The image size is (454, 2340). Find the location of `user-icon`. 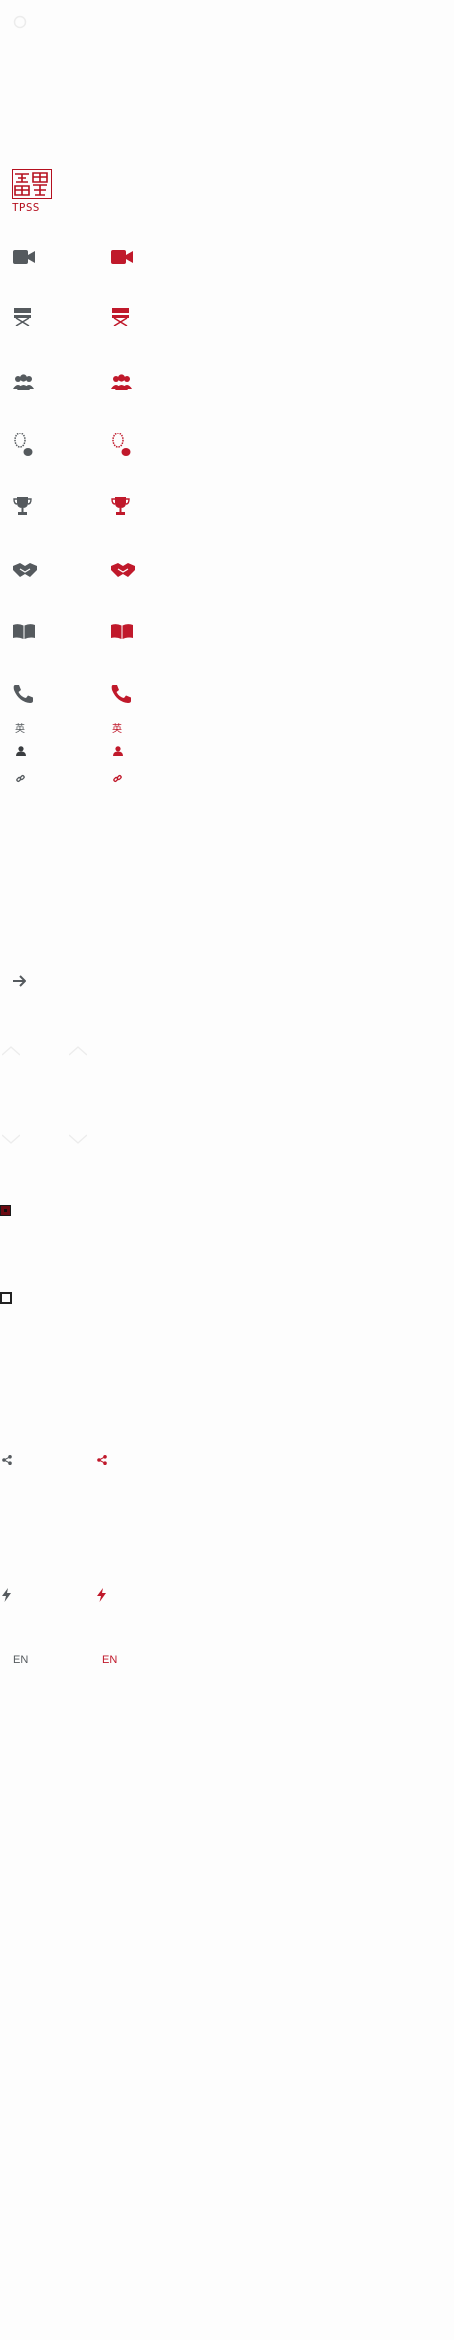

user-icon is located at coordinates (21, 751).